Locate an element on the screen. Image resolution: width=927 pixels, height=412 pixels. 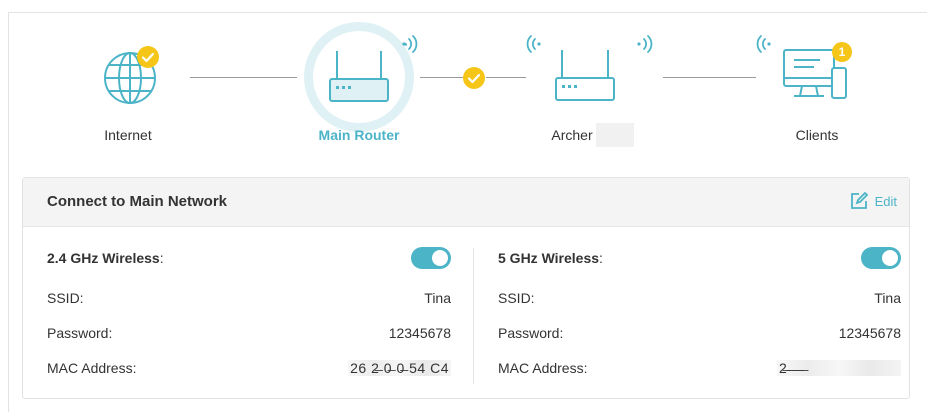
band-24-title: 2.4 GHz Wireless: is located at coordinates (105, 258).